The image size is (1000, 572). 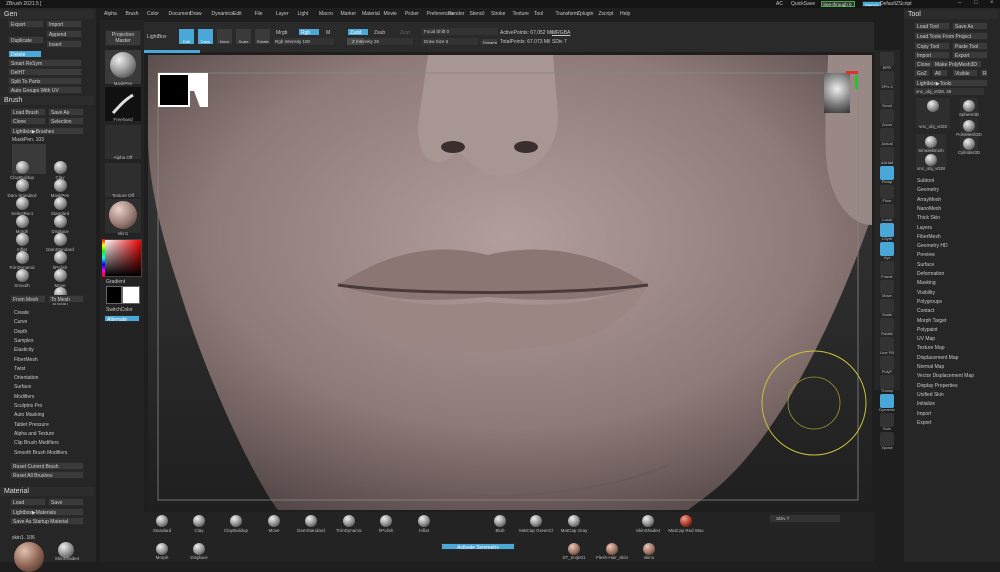 What do you see at coordinates (929, 302) in the screenshot?
I see `tool-menu-13: Polygroups` at bounding box center [929, 302].